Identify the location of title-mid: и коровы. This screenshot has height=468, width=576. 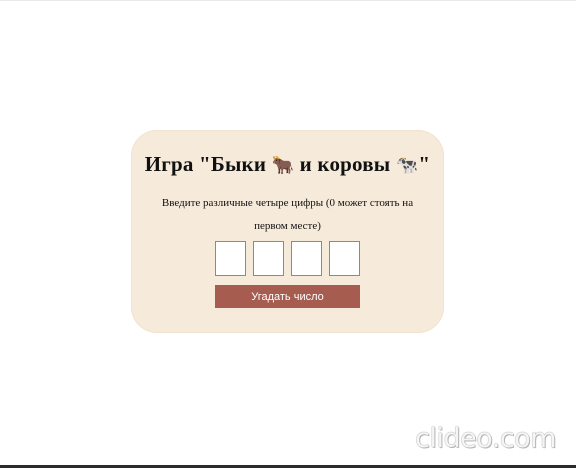
(345, 164).